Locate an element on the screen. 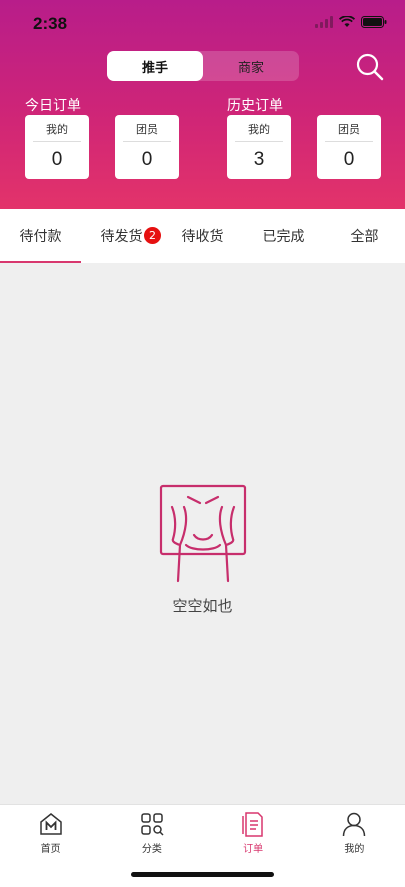 The width and height of the screenshot is (405, 887). home-icon is located at coordinates (50, 824).